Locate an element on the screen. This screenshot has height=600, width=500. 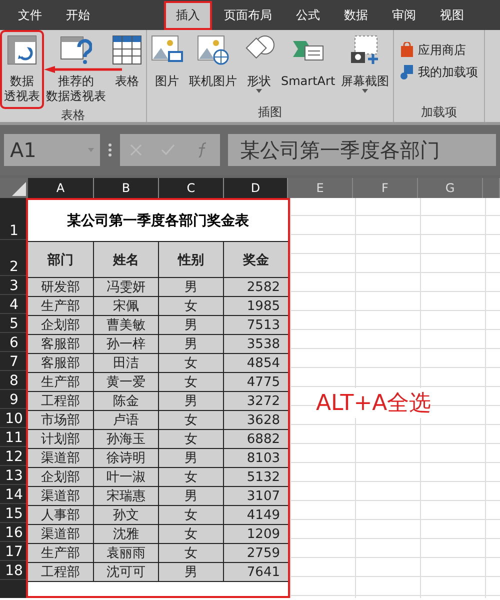
ribbon-button: 联机图片 is located at coordinates (213, 68).